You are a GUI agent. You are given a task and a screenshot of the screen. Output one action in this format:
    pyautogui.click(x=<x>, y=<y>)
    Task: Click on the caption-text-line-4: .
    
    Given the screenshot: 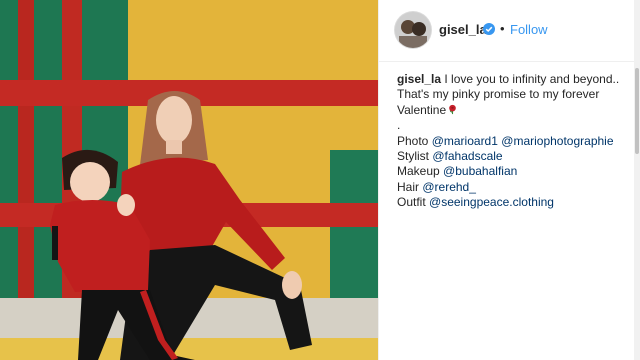 What is the action you would take?
    pyautogui.click(x=399, y=125)
    